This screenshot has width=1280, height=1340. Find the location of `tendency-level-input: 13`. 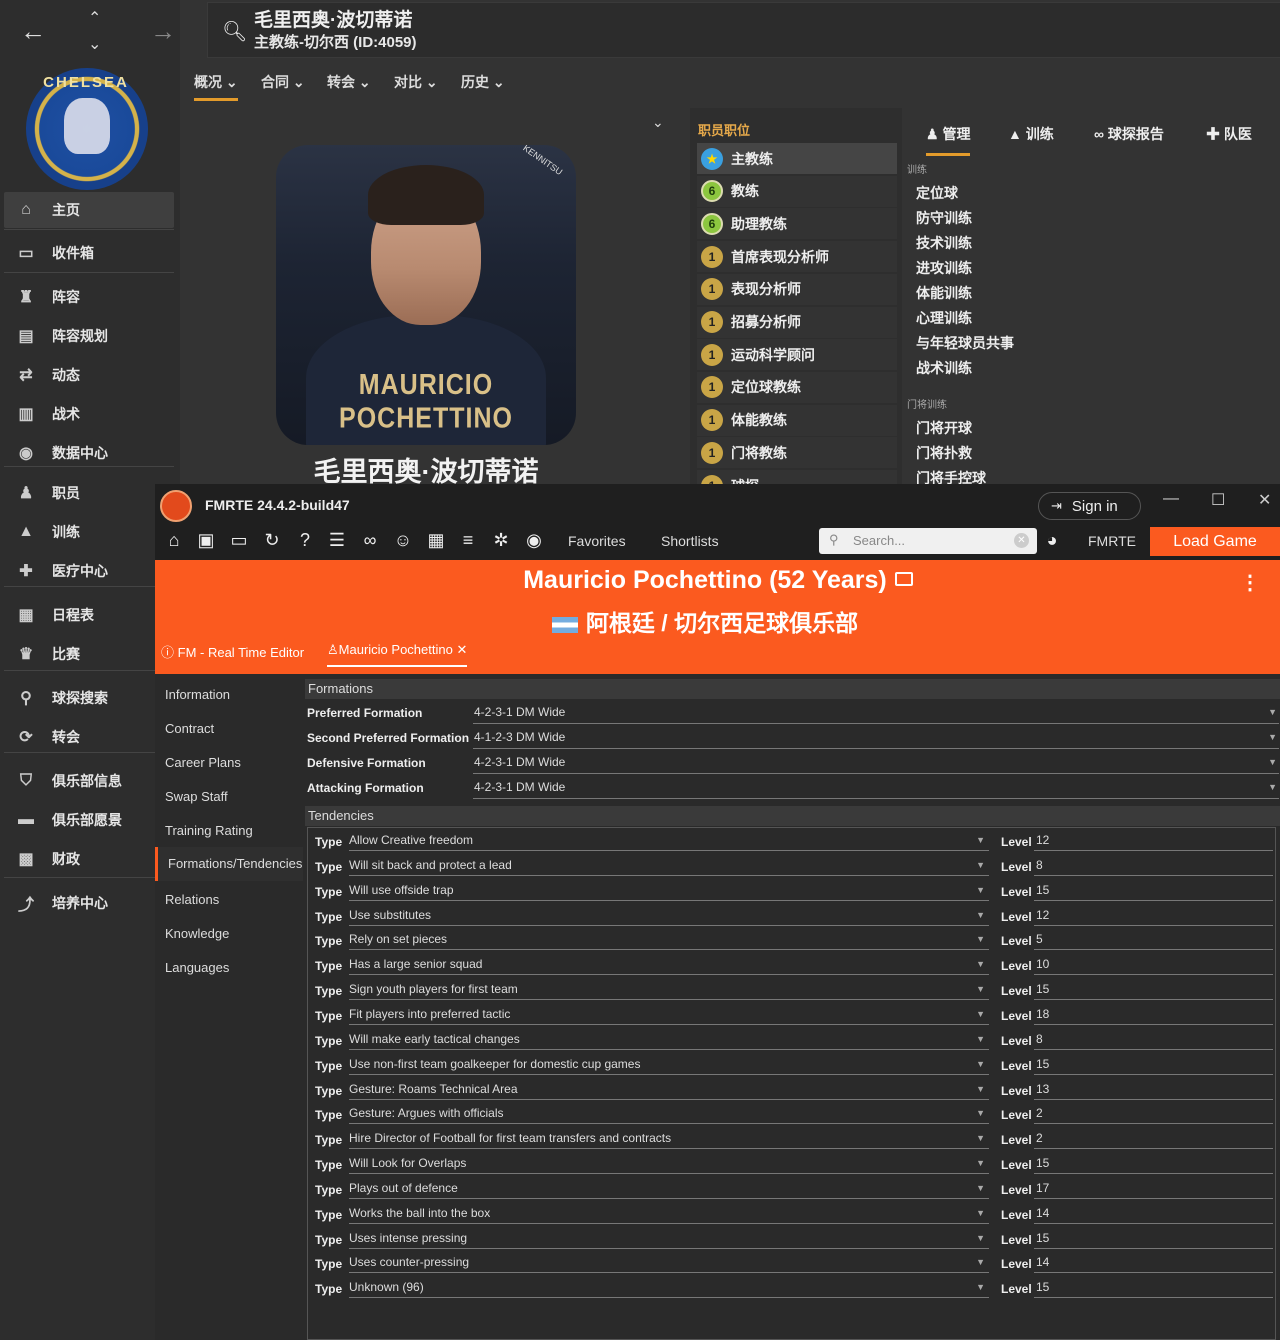

tendency-level-input: 13 is located at coordinates (1153, 1089).